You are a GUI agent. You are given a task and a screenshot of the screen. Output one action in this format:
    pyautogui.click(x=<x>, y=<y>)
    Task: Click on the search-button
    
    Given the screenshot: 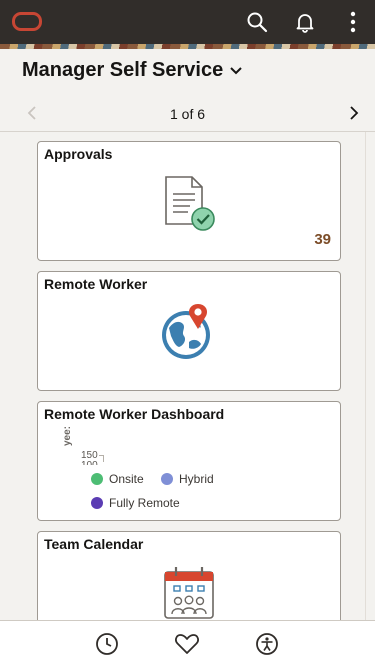 What is the action you would take?
    pyautogui.click(x=257, y=22)
    